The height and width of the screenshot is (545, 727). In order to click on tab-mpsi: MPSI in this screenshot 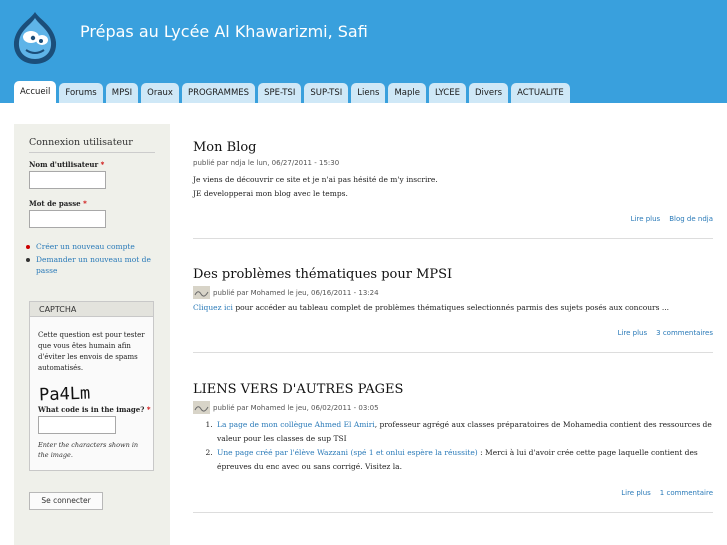, I will do `click(122, 93)`.